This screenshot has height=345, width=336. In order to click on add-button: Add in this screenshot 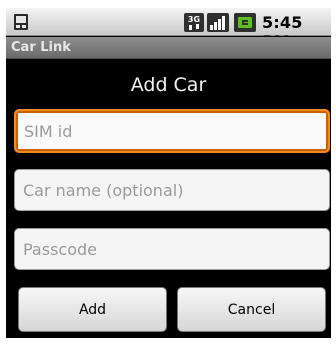, I will do `click(92, 309)`.